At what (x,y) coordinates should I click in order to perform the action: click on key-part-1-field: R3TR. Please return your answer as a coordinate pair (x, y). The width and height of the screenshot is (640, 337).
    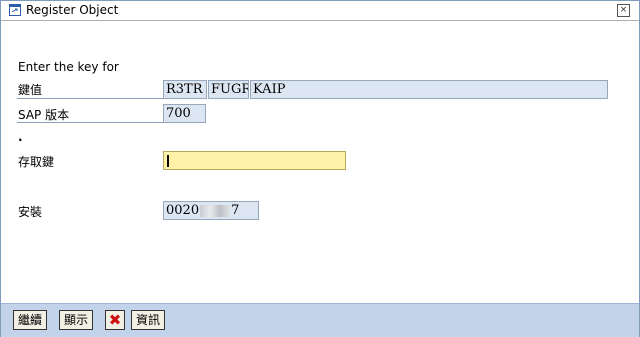
    Looking at the image, I should click on (185, 89).